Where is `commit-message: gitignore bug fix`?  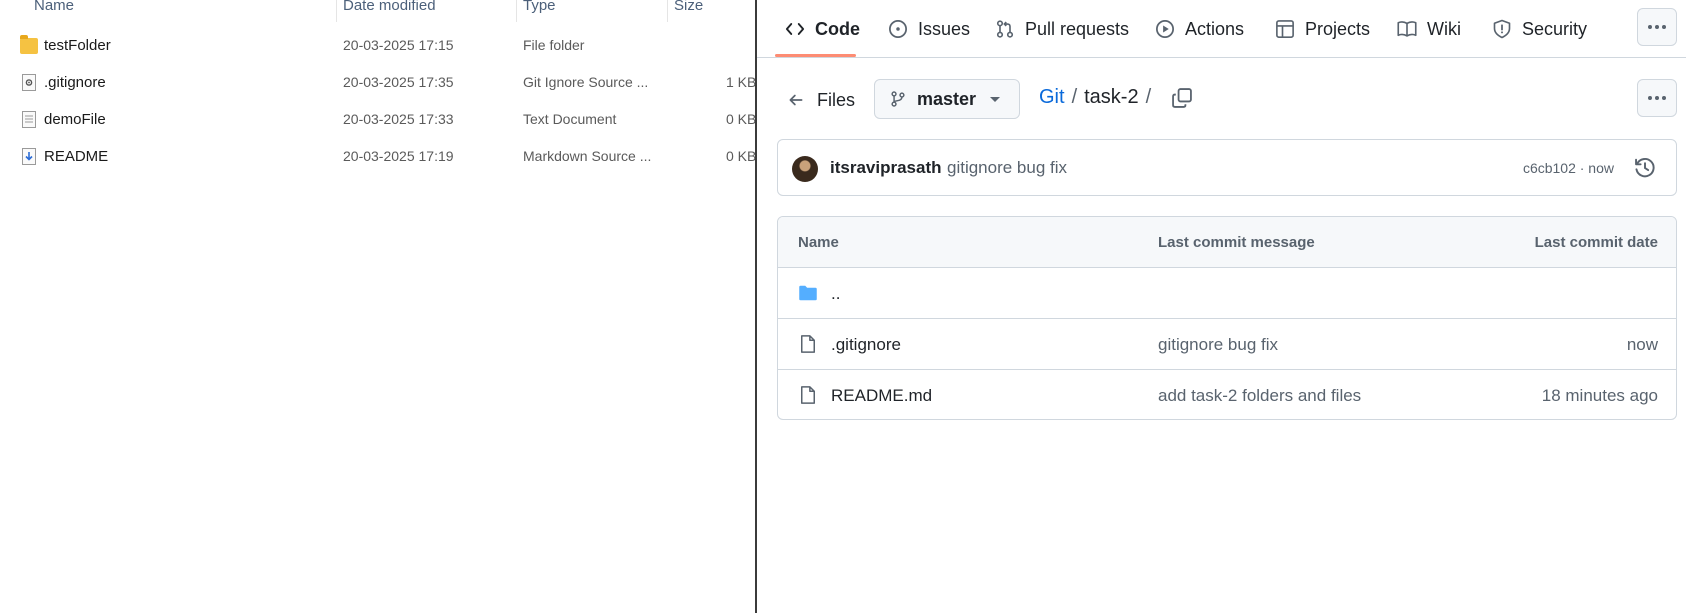 commit-message: gitignore bug fix is located at coordinates (1007, 168).